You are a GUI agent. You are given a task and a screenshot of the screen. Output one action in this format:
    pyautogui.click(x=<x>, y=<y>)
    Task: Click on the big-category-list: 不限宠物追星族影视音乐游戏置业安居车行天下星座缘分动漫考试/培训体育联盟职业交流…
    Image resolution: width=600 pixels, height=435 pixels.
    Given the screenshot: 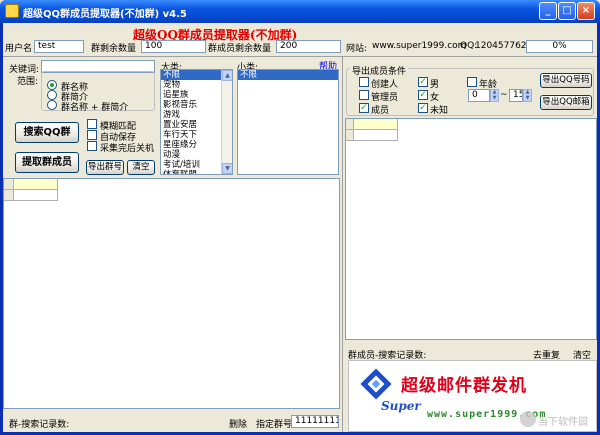 What is the action you would take?
    pyautogui.click(x=196, y=122)
    